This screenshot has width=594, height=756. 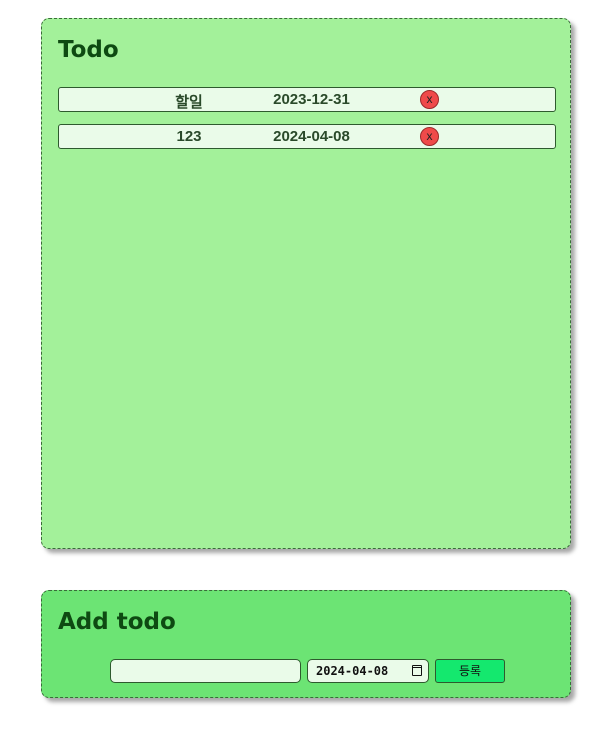 I want to click on todo-list: 할일 2023-12-31 x 123 2024-04-08 x, so click(x=307, y=124).